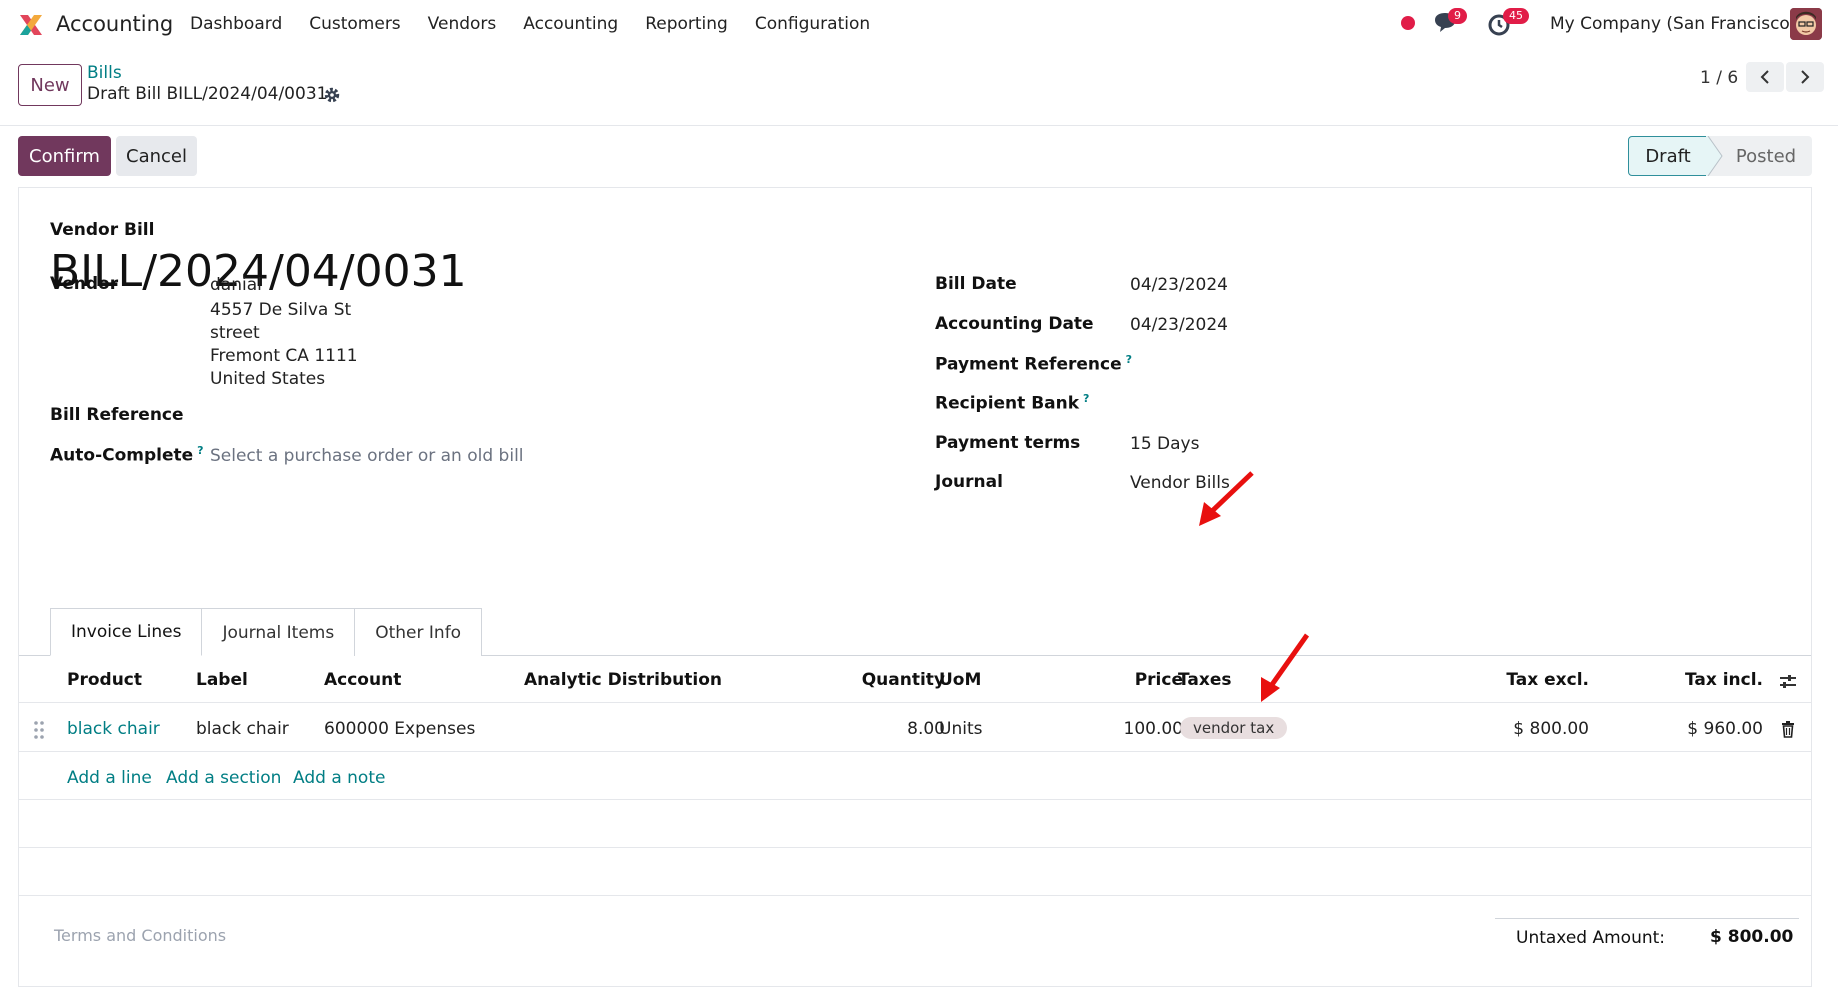 This screenshot has height=987, width=1838. I want to click on vendor-address-line: Fremont CA 1111, so click(284, 356).